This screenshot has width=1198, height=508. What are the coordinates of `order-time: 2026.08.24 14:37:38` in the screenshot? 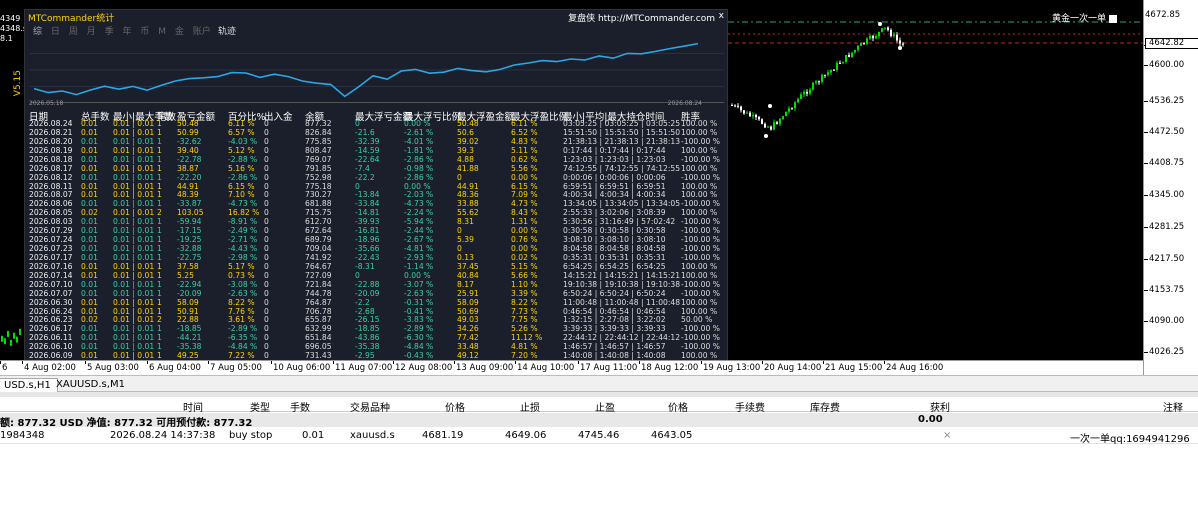 It's located at (163, 435).